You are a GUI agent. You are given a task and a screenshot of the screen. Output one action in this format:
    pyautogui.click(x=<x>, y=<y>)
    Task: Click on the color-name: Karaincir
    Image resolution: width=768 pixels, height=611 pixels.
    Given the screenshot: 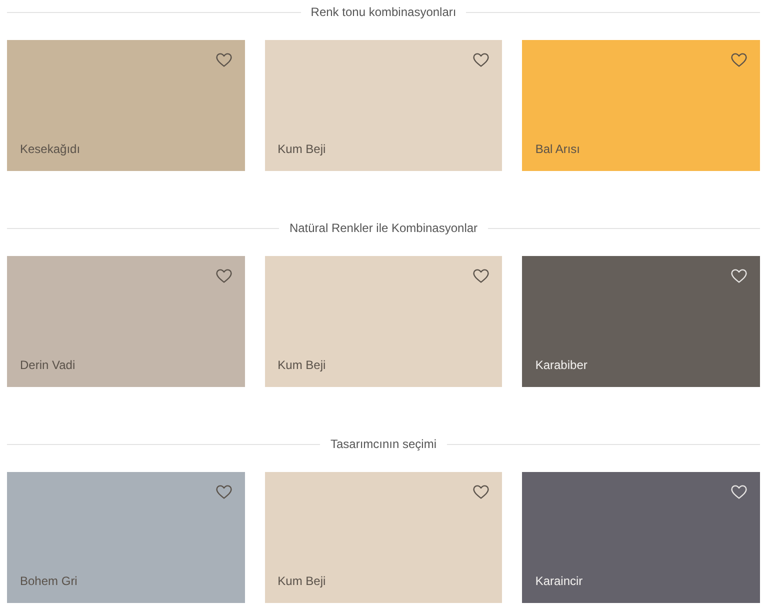 What is the action you would take?
    pyautogui.click(x=559, y=581)
    